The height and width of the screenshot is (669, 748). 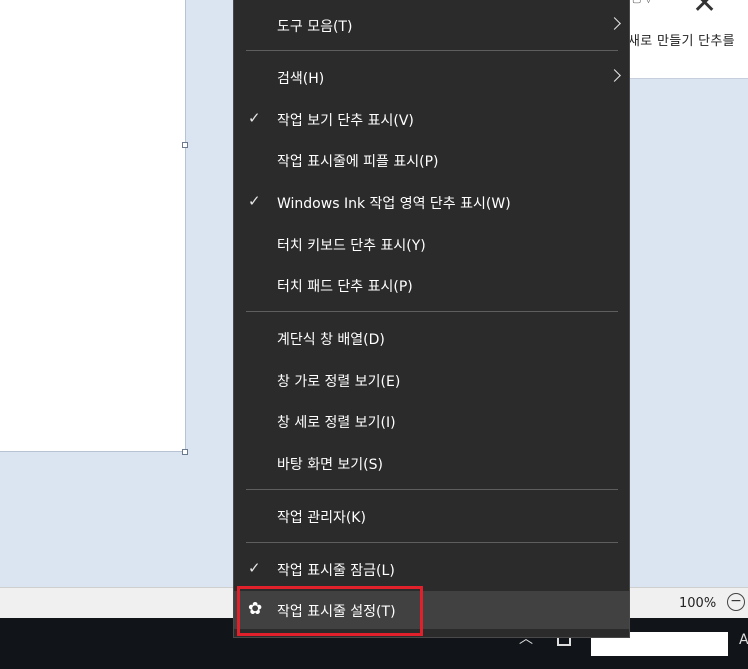 I want to click on menu-item-people: 작업 표시줄에 피플 표시(P), so click(x=431, y=160).